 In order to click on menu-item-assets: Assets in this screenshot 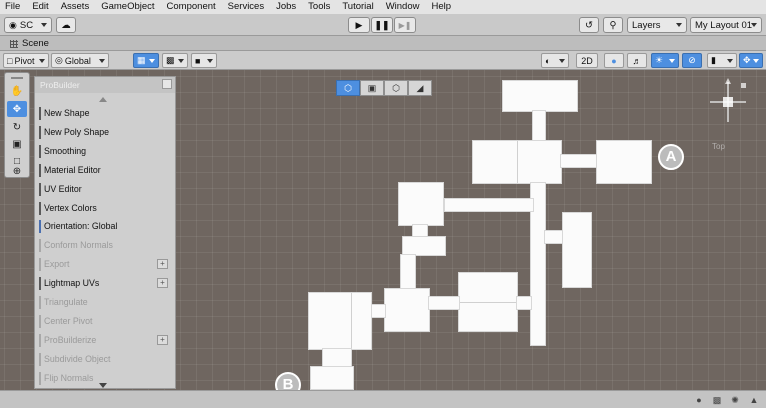, I will do `click(75, 7)`.